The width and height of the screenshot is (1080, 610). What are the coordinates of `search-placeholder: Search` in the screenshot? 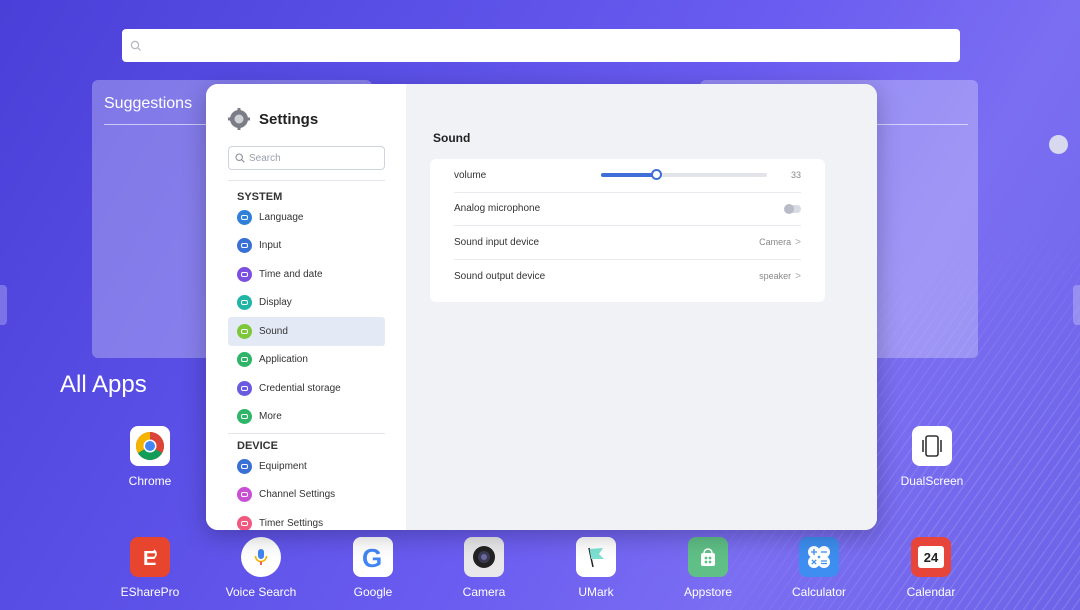 It's located at (265, 158).